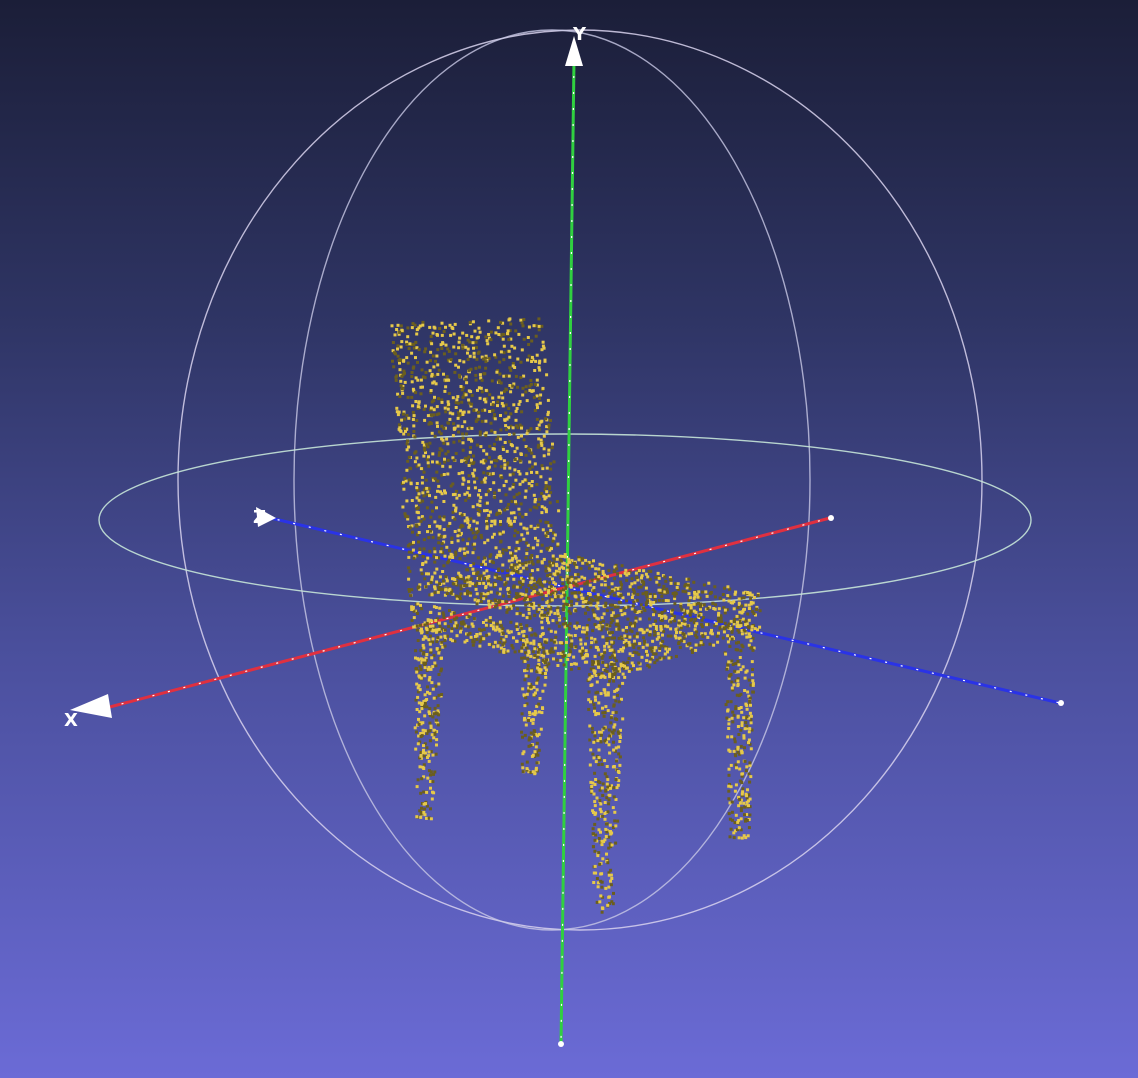  What do you see at coordinates (442, 589) in the screenshot?
I see `point-1945` at bounding box center [442, 589].